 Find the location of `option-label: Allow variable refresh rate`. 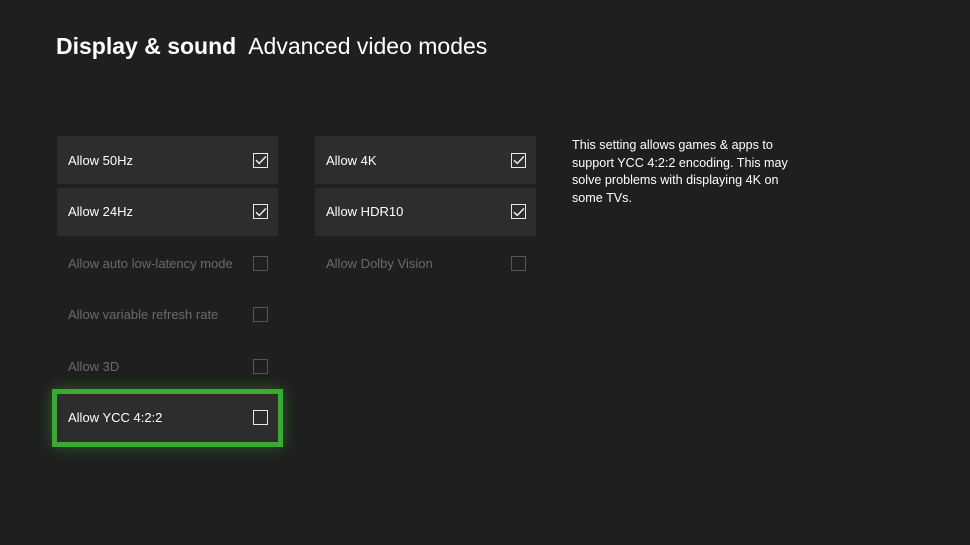

option-label: Allow variable refresh rate is located at coordinates (143, 314).